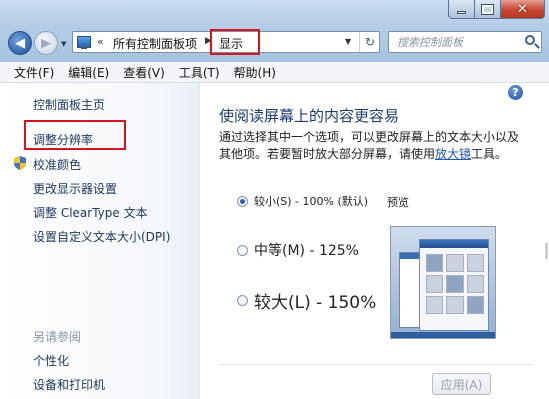 The image size is (549, 399). I want to click on preview-taskbar, so click(443, 335).